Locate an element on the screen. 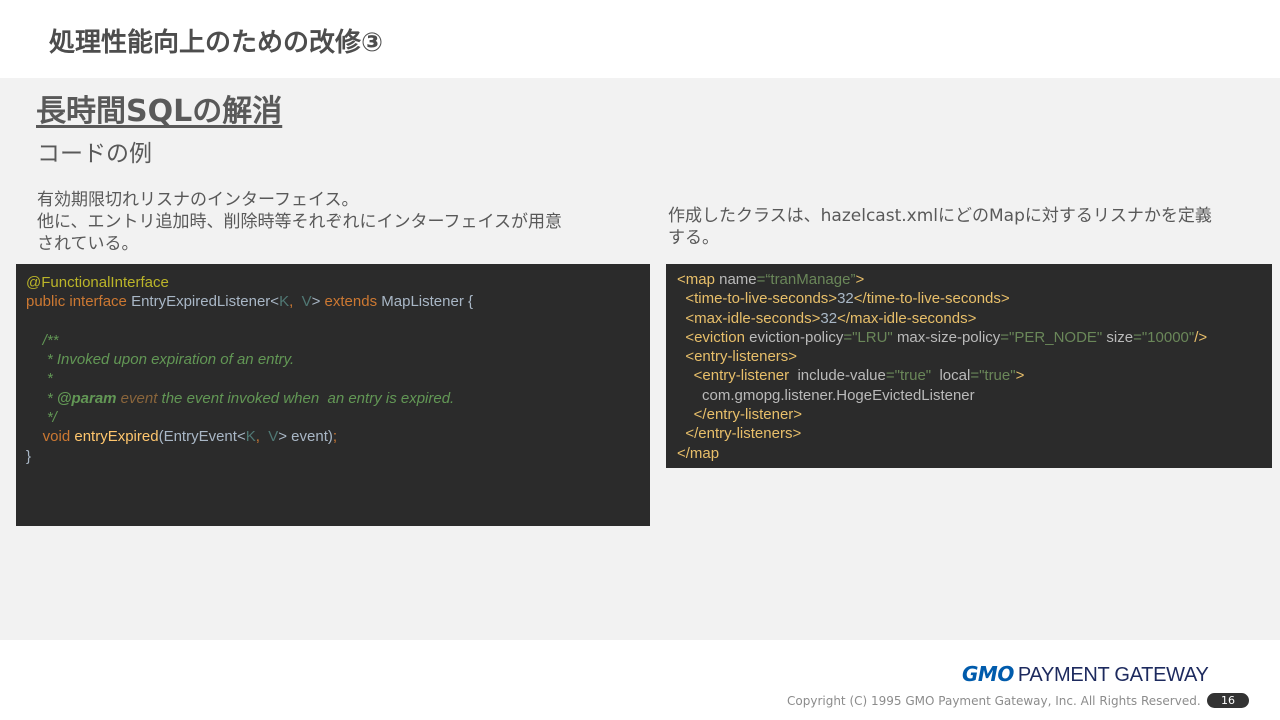  java-code-line: } is located at coordinates (333, 456).